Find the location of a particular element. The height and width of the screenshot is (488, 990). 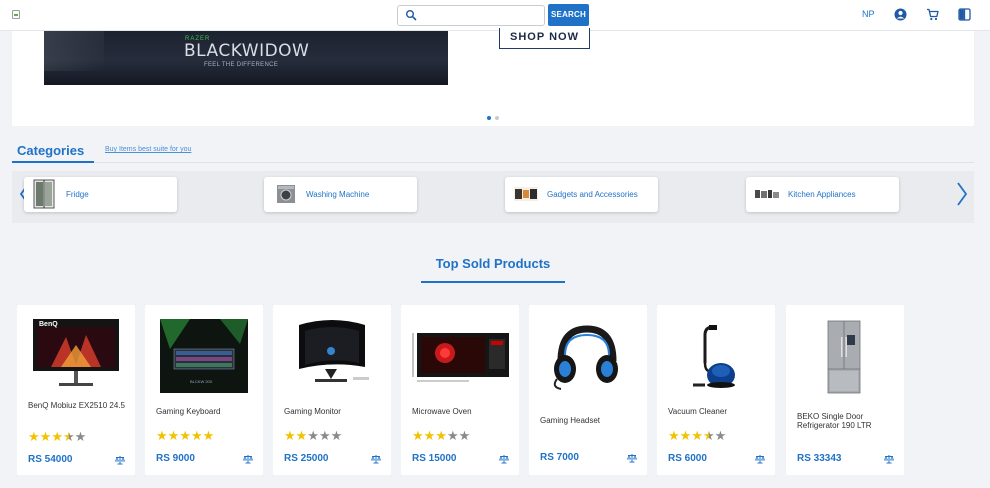

search-icon is located at coordinates (411, 15).